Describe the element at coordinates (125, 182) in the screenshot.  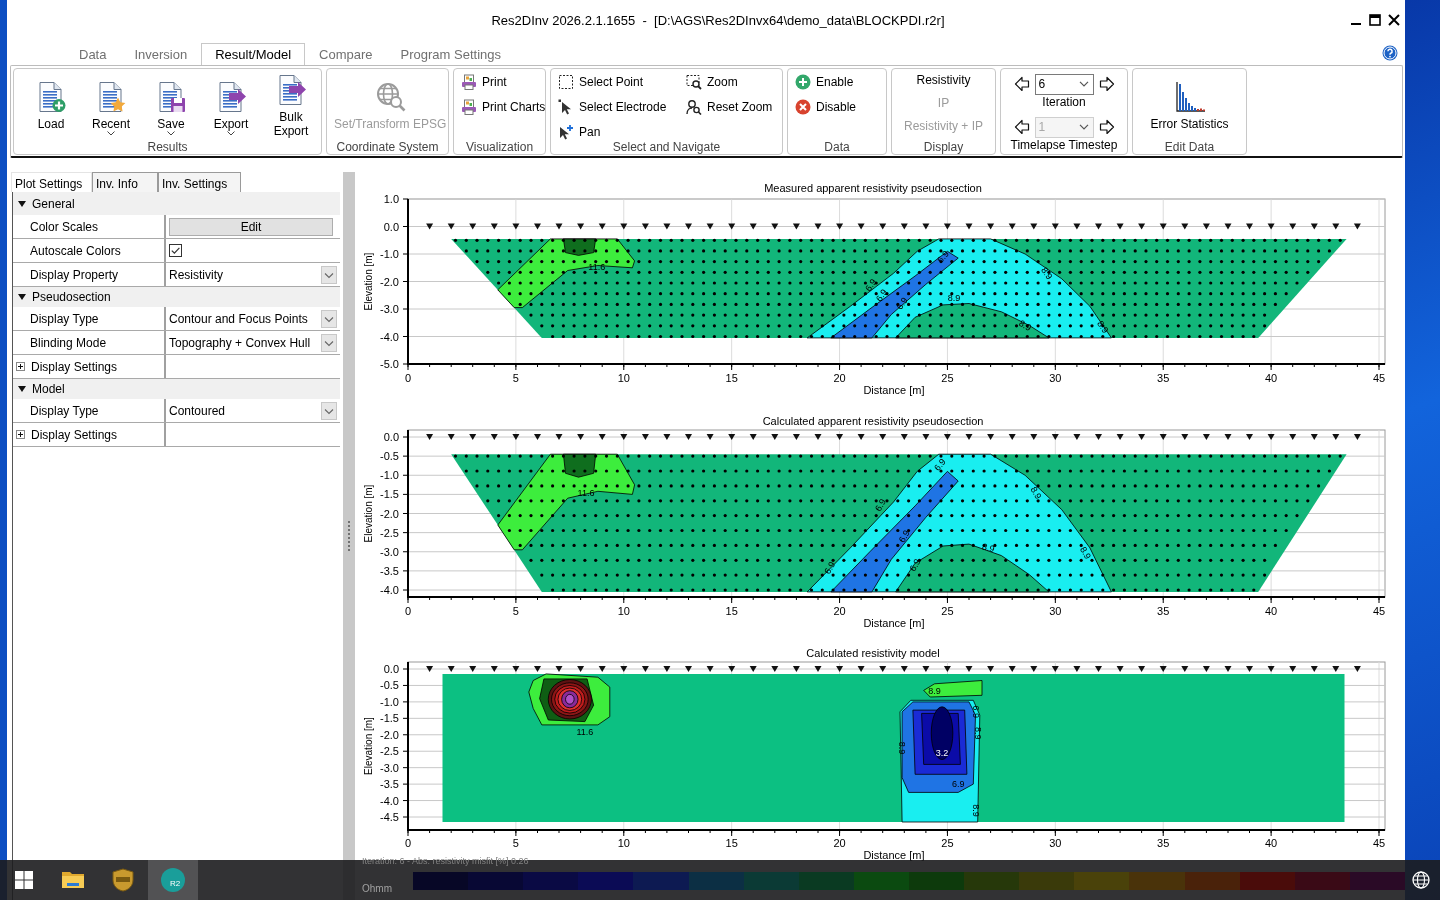
I see `panel-tab: Inv. Info` at that location.